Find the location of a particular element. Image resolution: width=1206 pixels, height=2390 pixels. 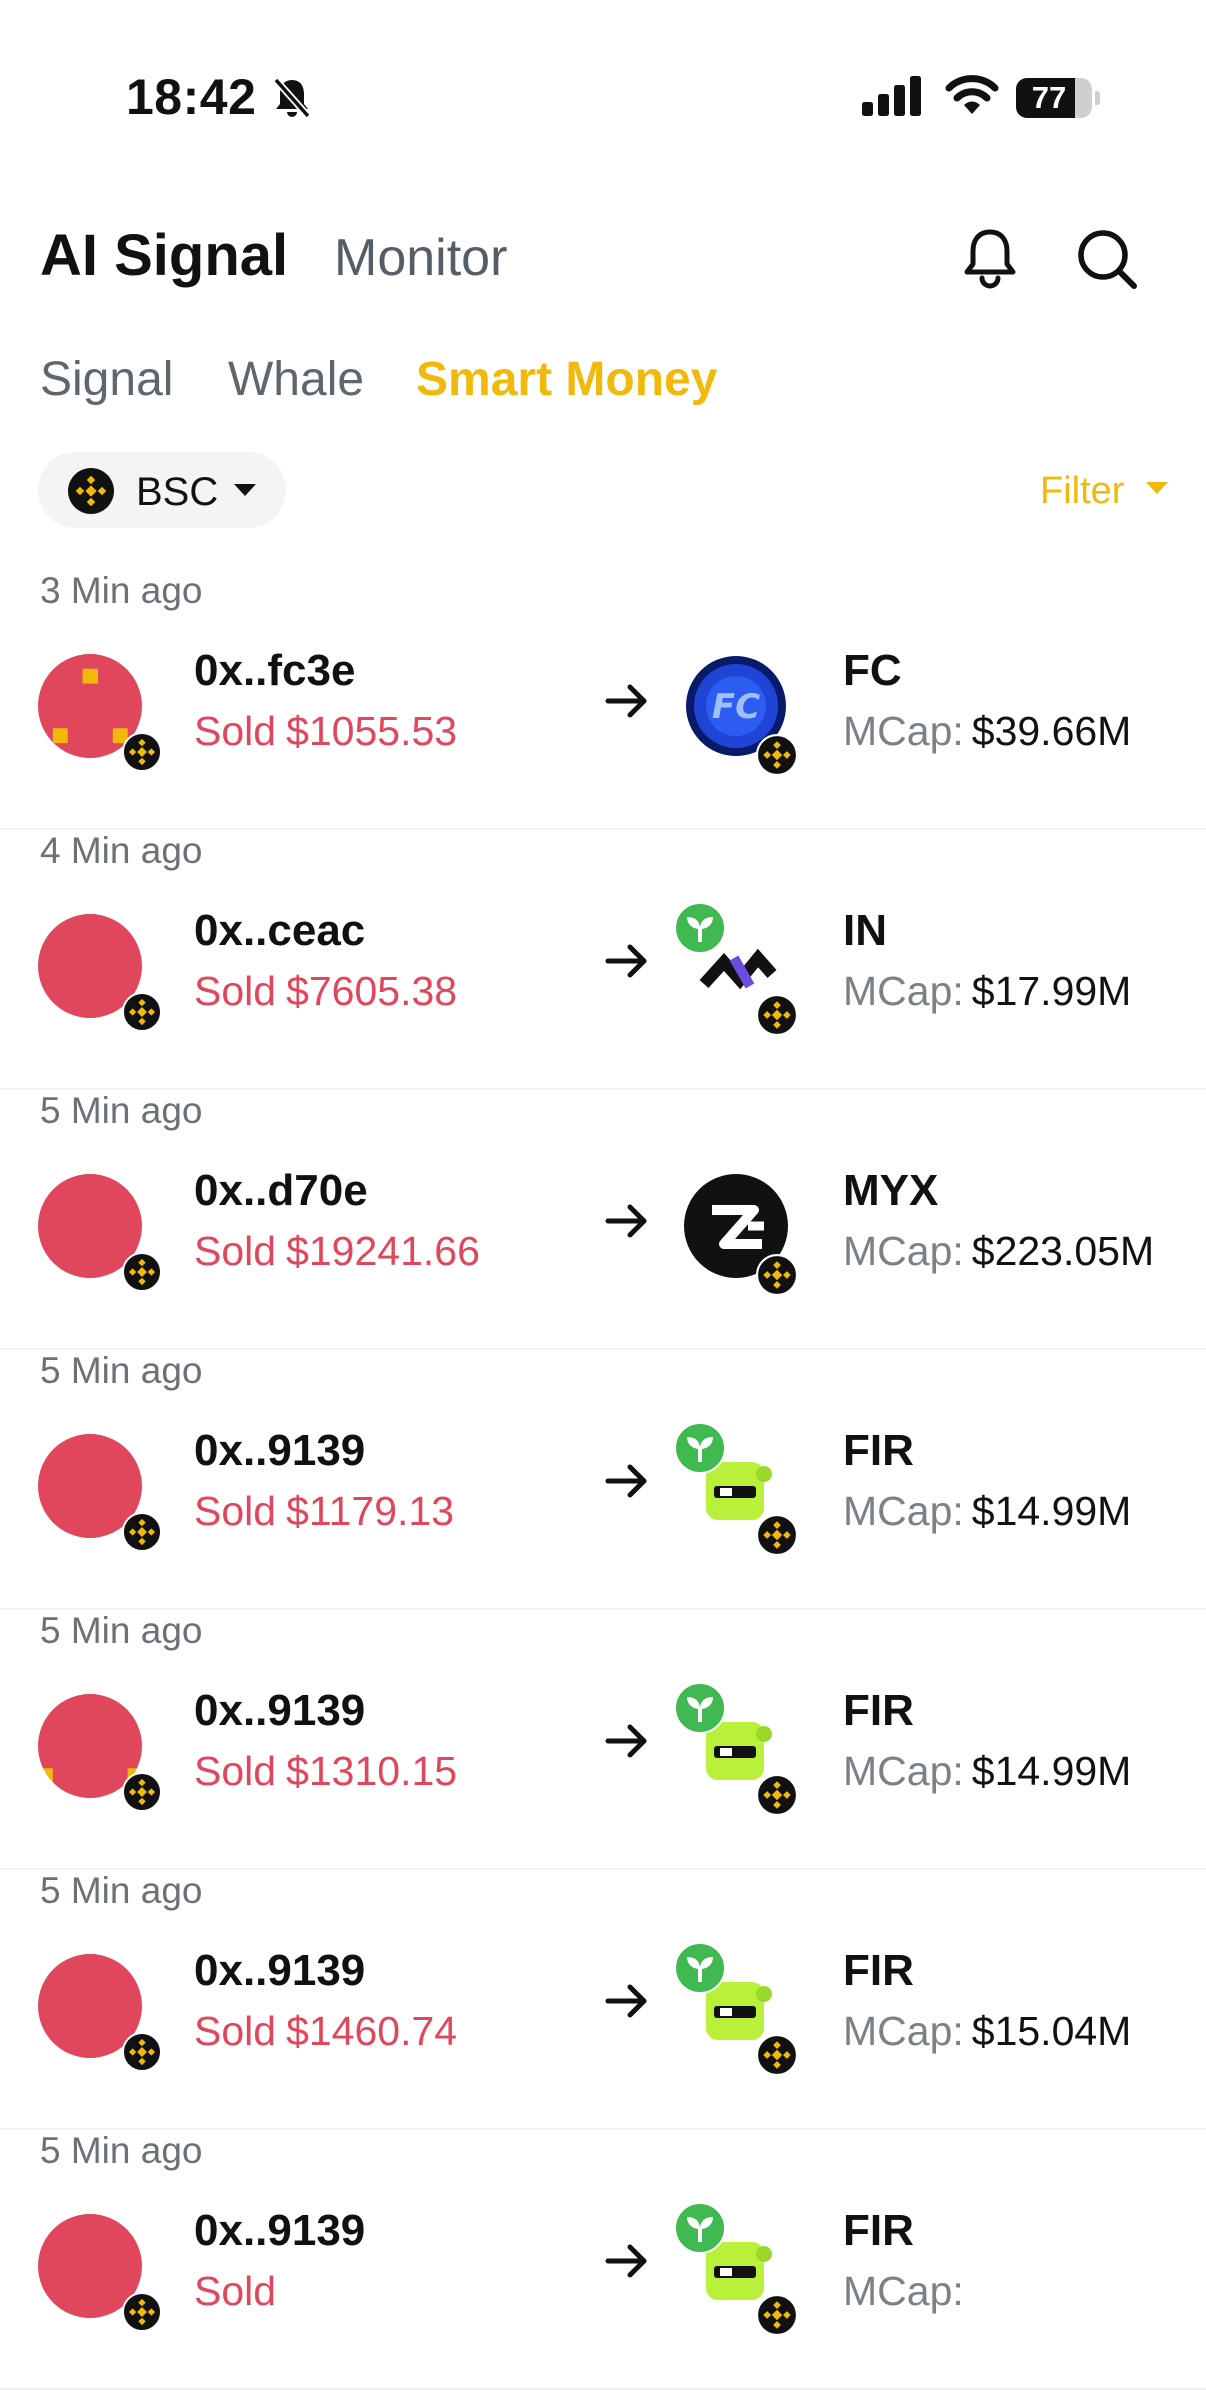

list-item: 5 Min ago 0x..9139 Sold FIR MCap: is located at coordinates (603, 2260).